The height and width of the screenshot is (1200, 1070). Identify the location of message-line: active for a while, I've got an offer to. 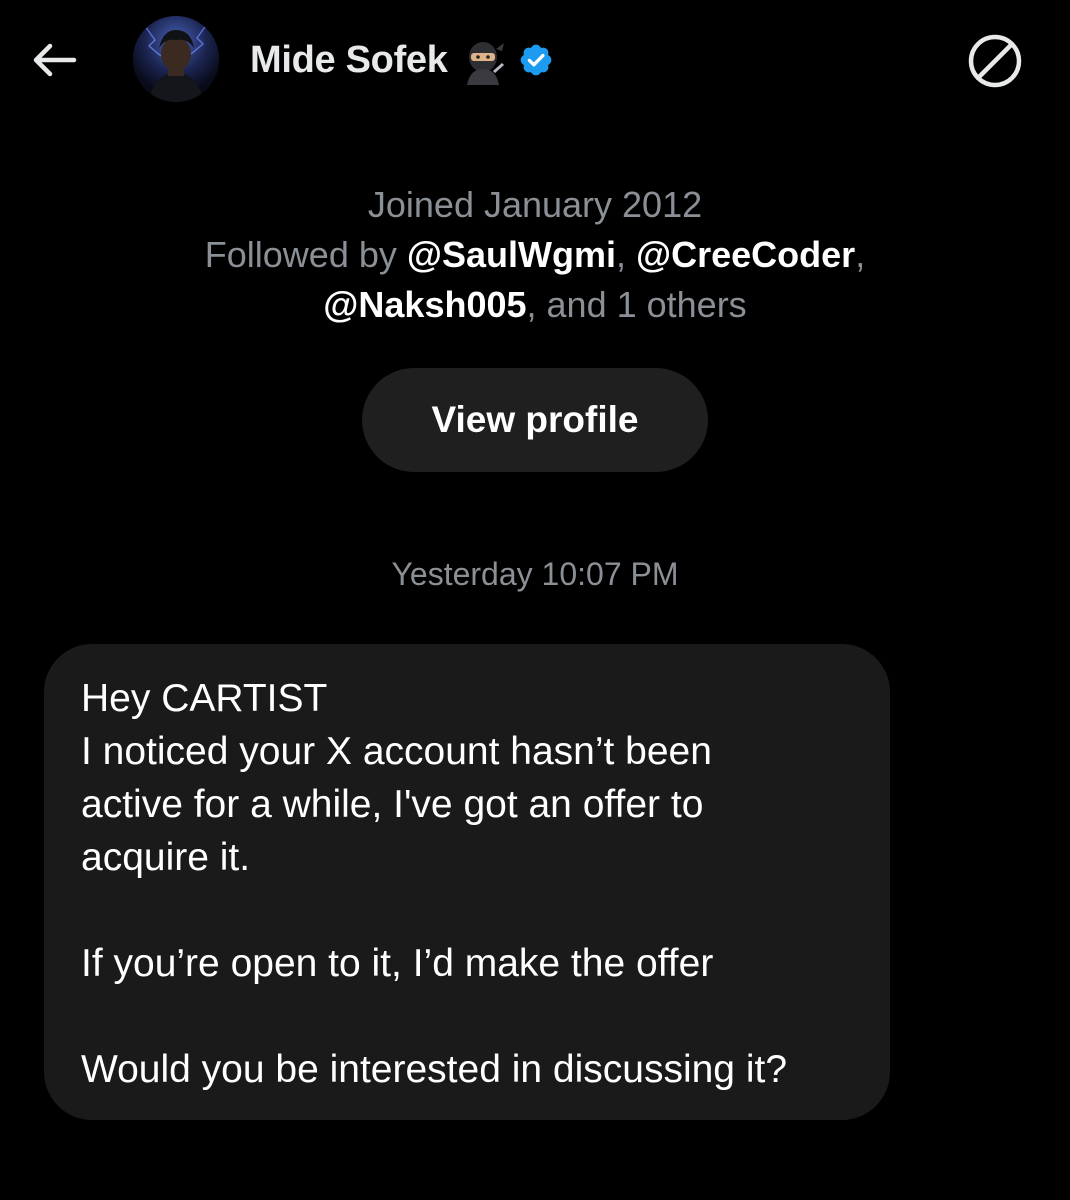
(392, 804).